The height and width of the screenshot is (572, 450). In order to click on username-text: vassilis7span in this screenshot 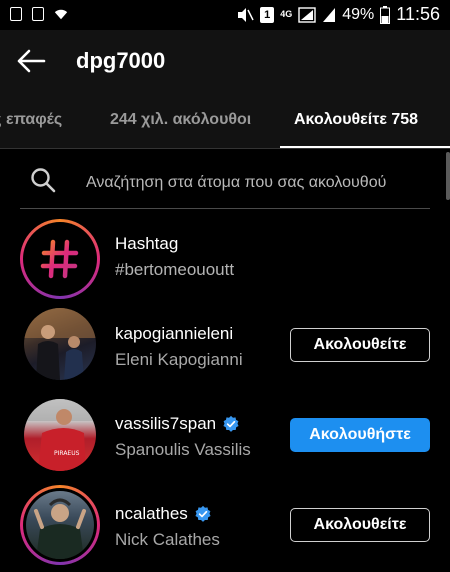, I will do `click(166, 423)`.